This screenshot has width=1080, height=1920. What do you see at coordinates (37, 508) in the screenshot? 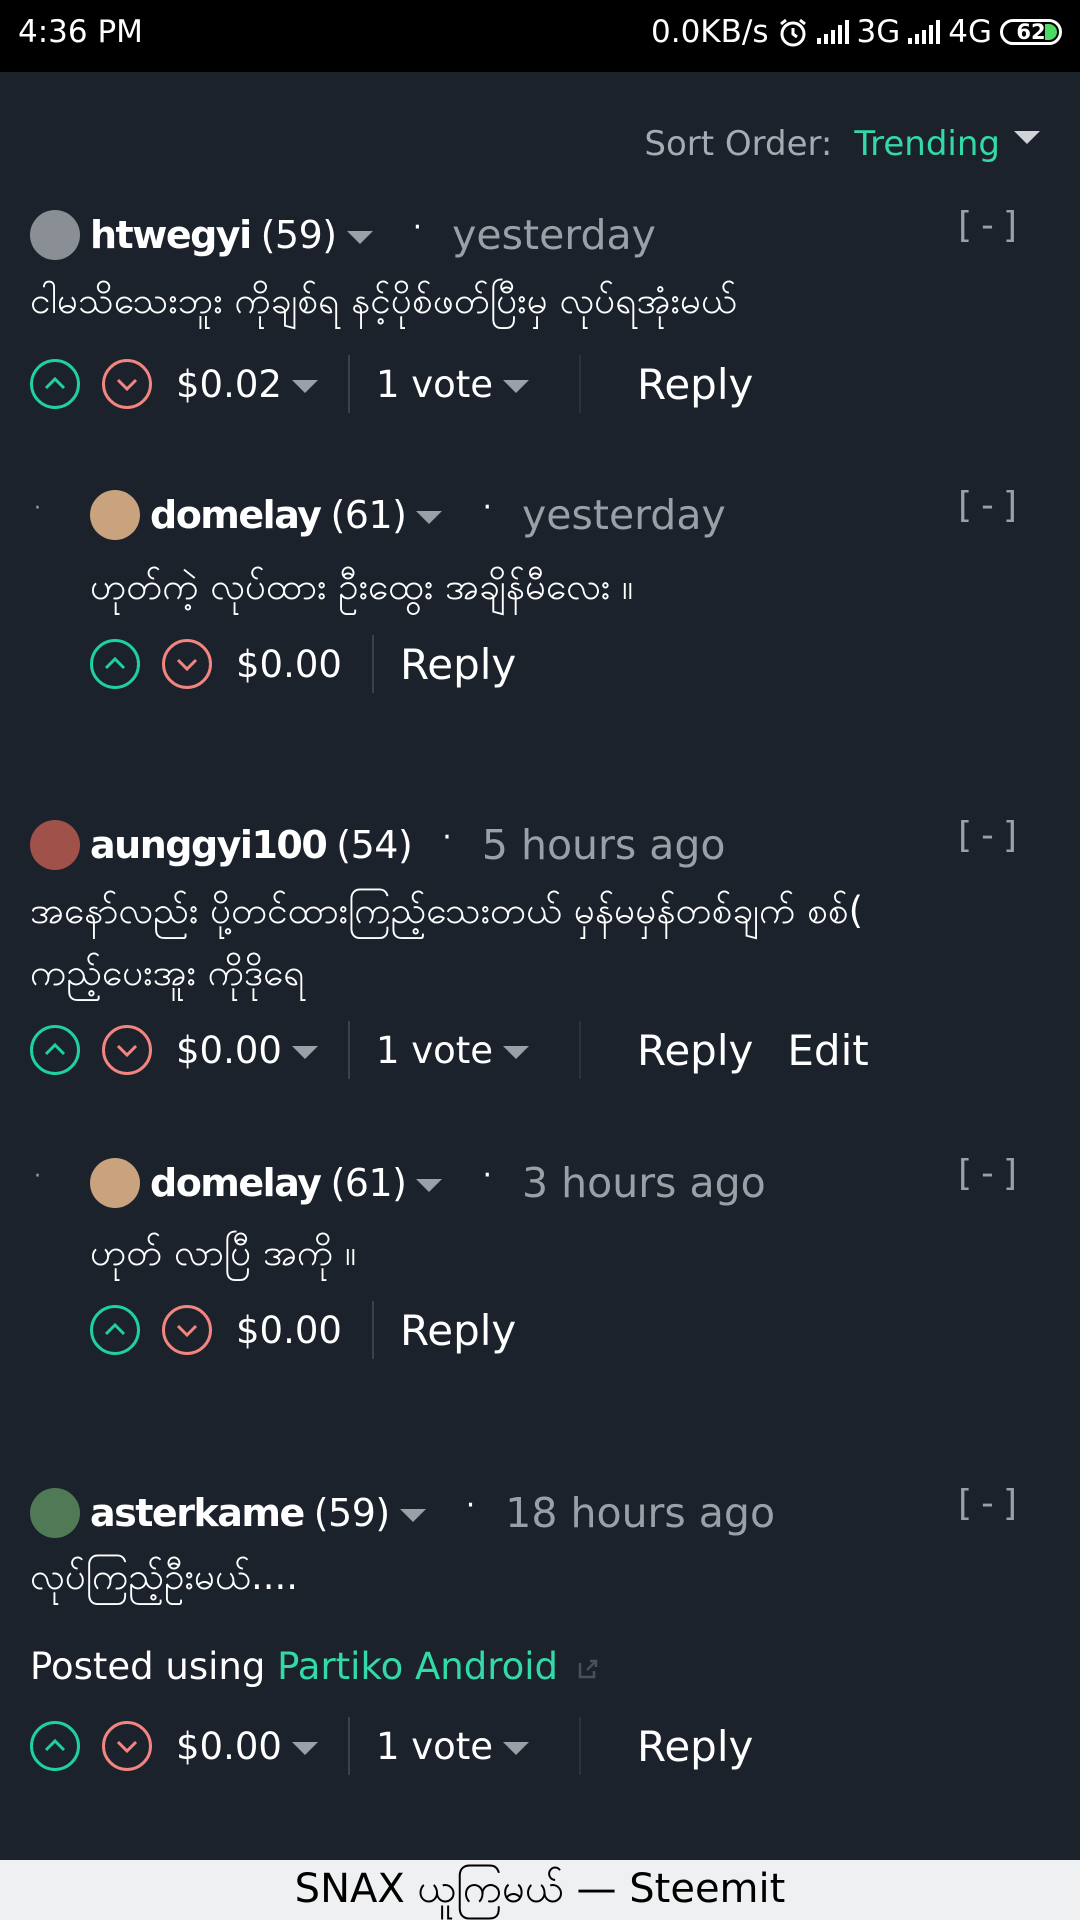
I see `thread-marker: ·` at bounding box center [37, 508].